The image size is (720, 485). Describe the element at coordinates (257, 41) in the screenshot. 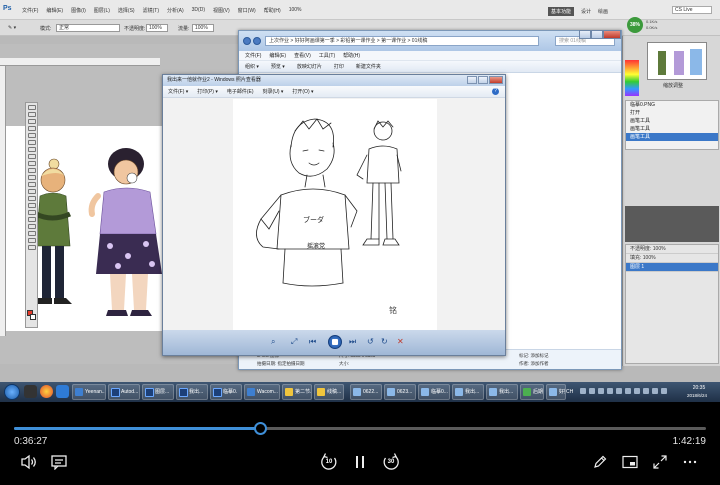

I see `forward-icon` at that location.